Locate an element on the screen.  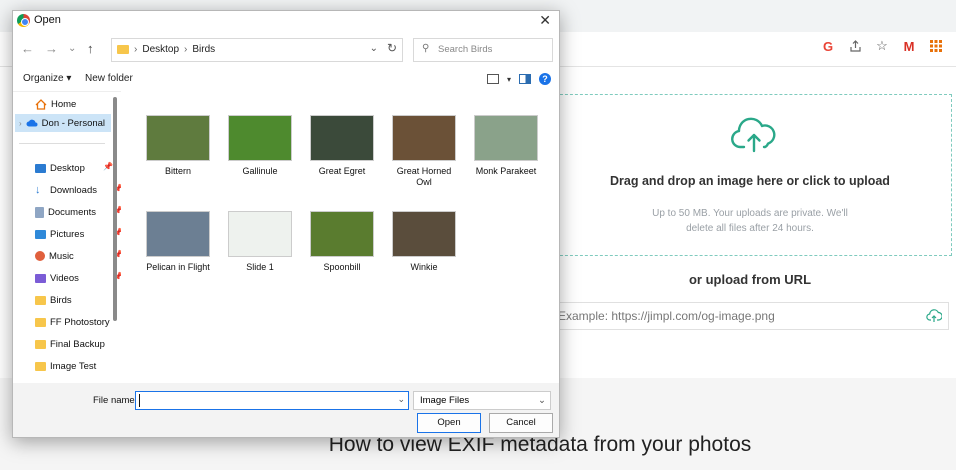
file-type-select: Image Files ⌄ is located at coordinates (482, 400).